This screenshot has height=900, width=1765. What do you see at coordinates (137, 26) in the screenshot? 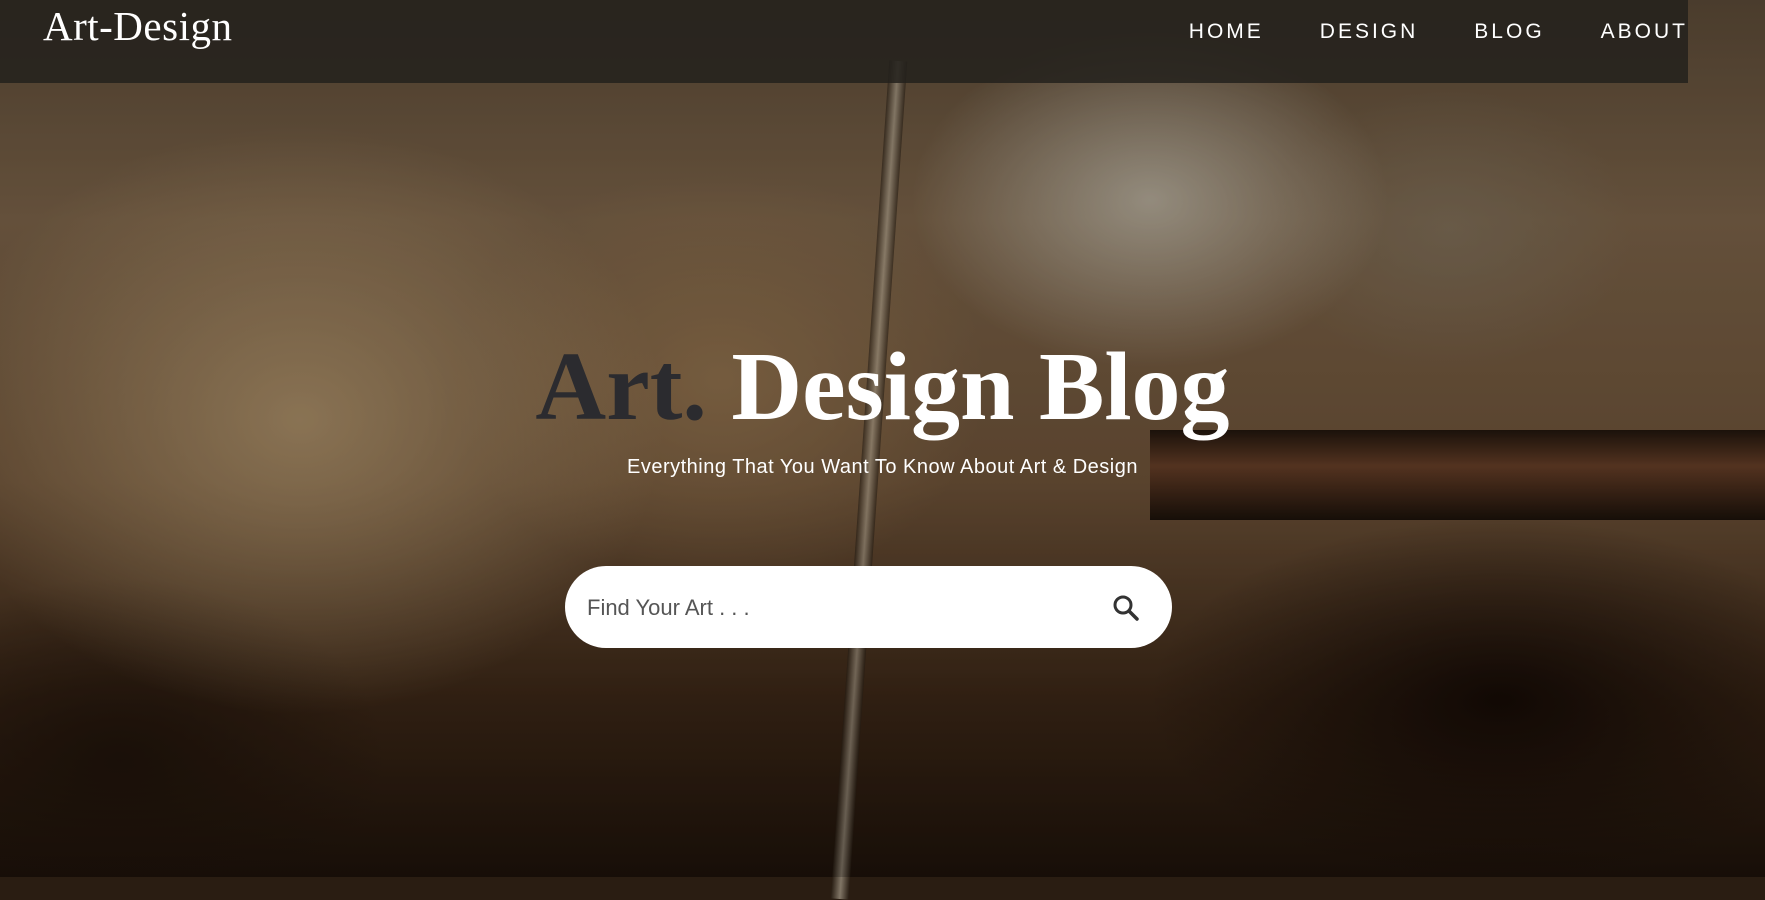
I see `brand-logo: Art-Design` at bounding box center [137, 26].